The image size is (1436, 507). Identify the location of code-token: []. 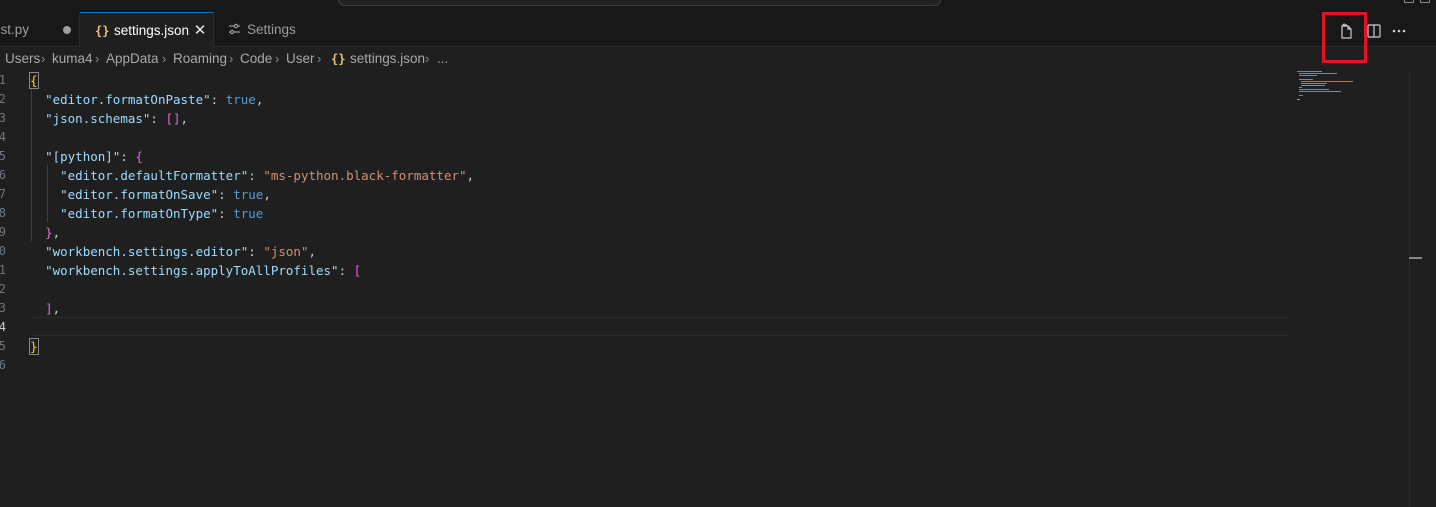
(173, 118).